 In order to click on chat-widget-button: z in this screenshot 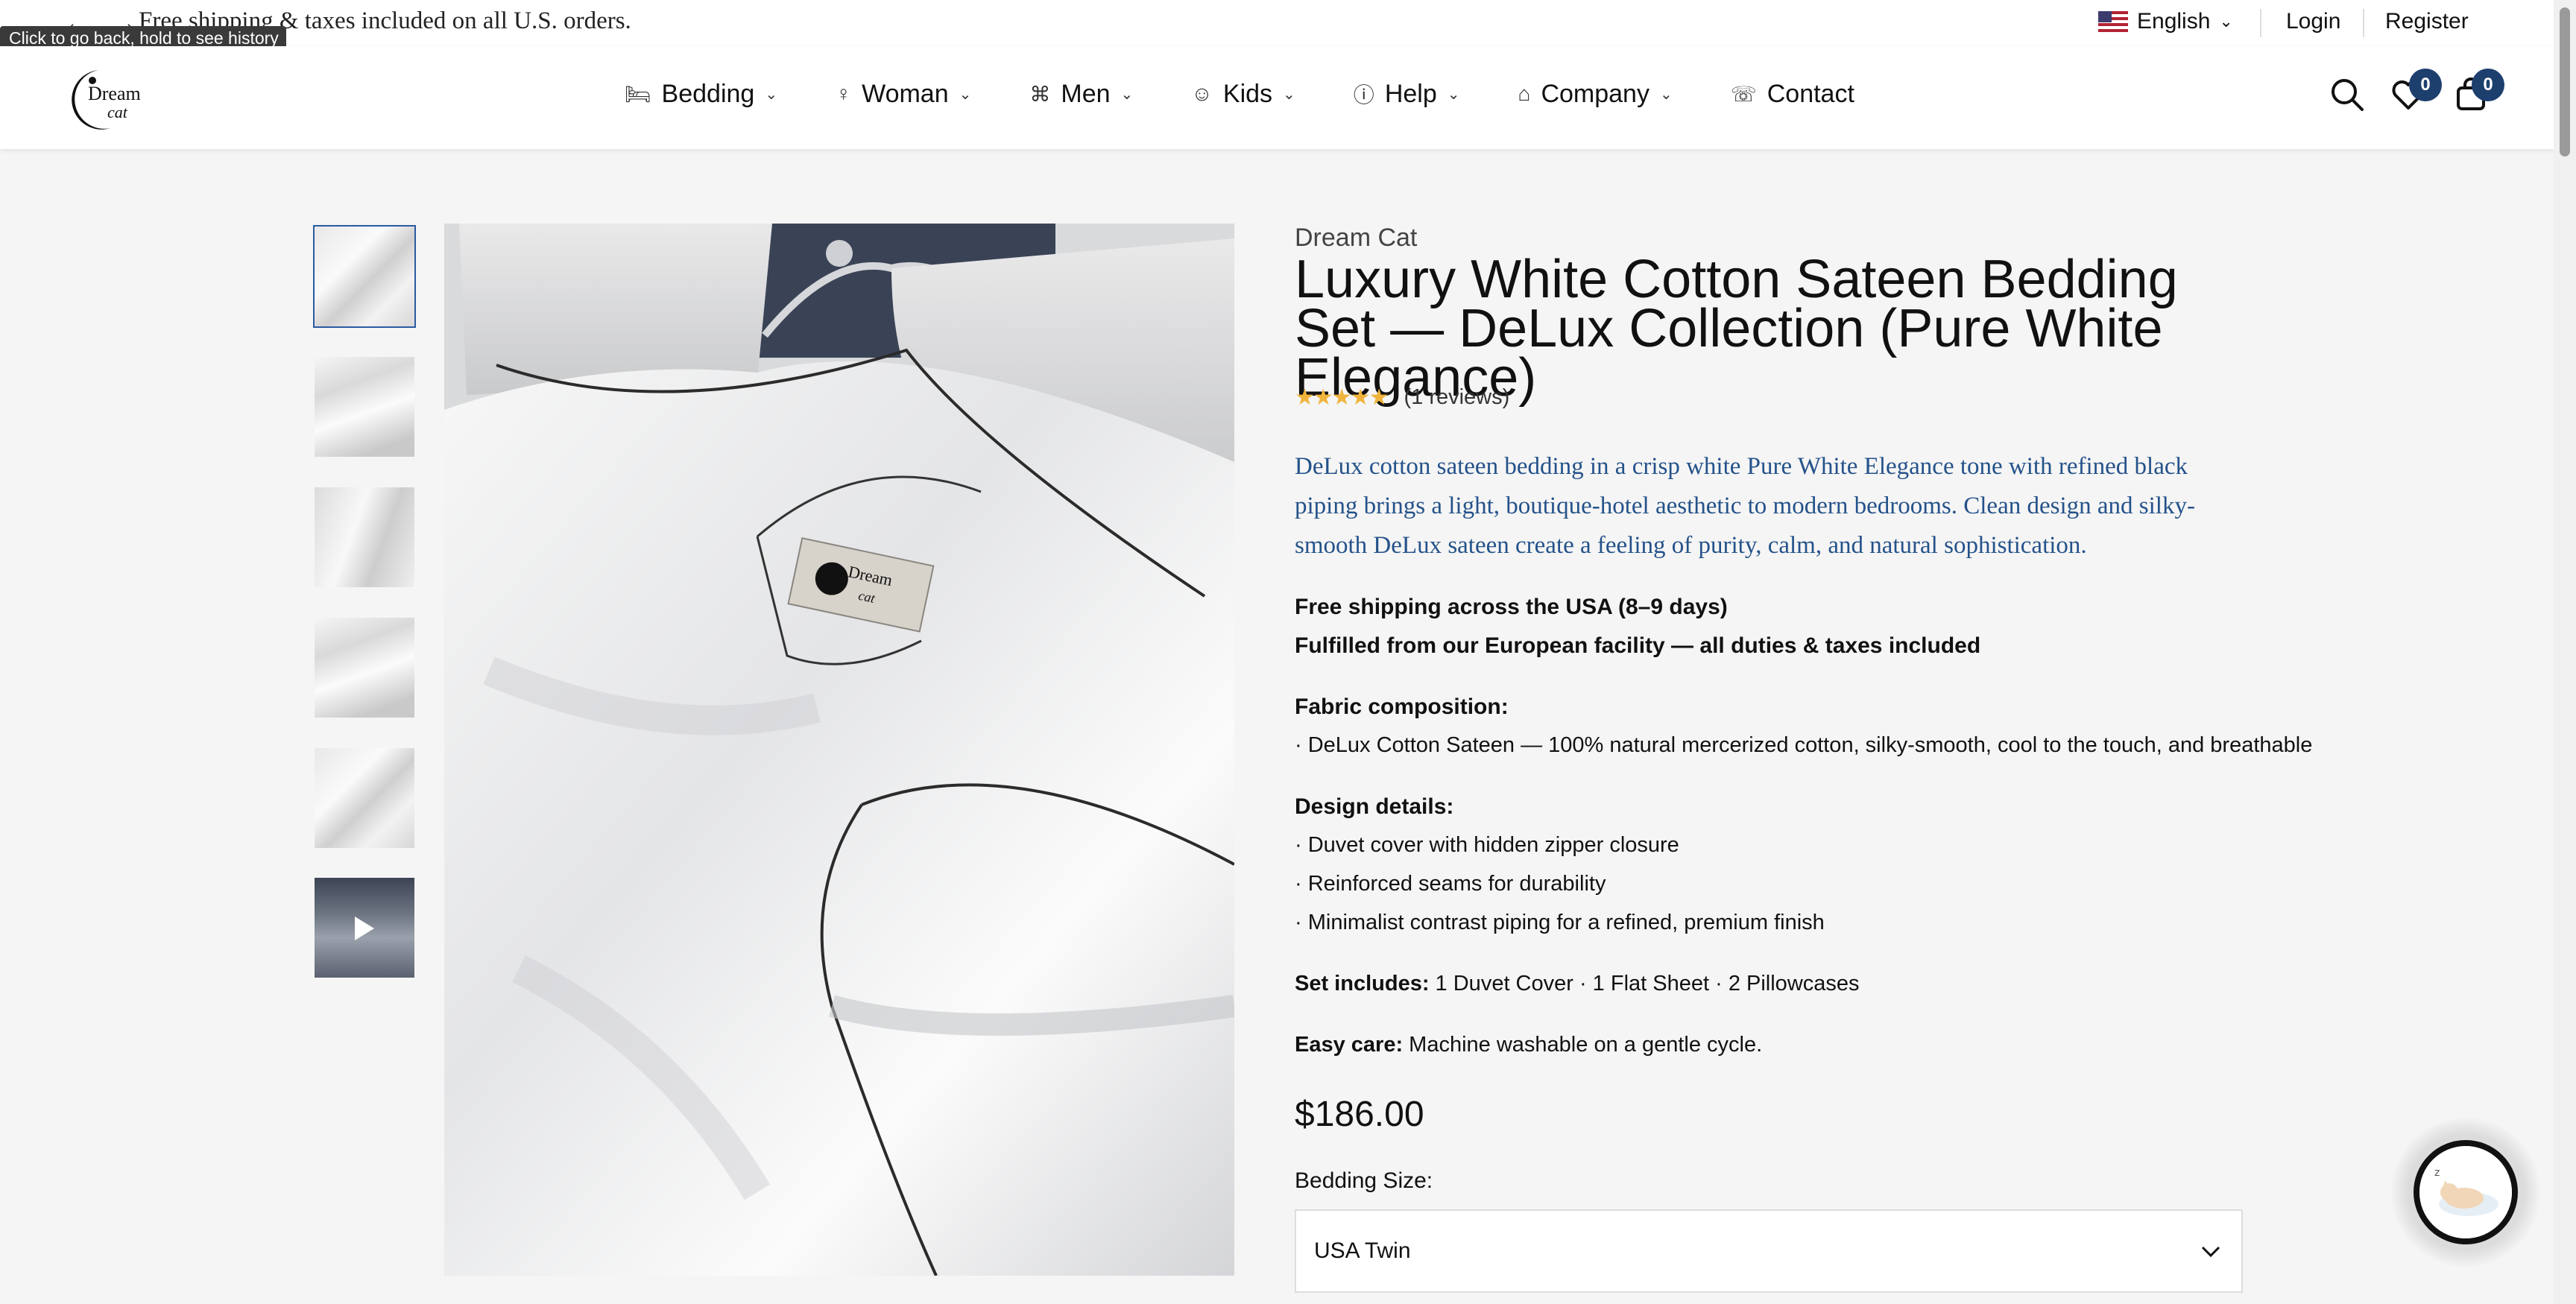, I will do `click(2465, 1192)`.